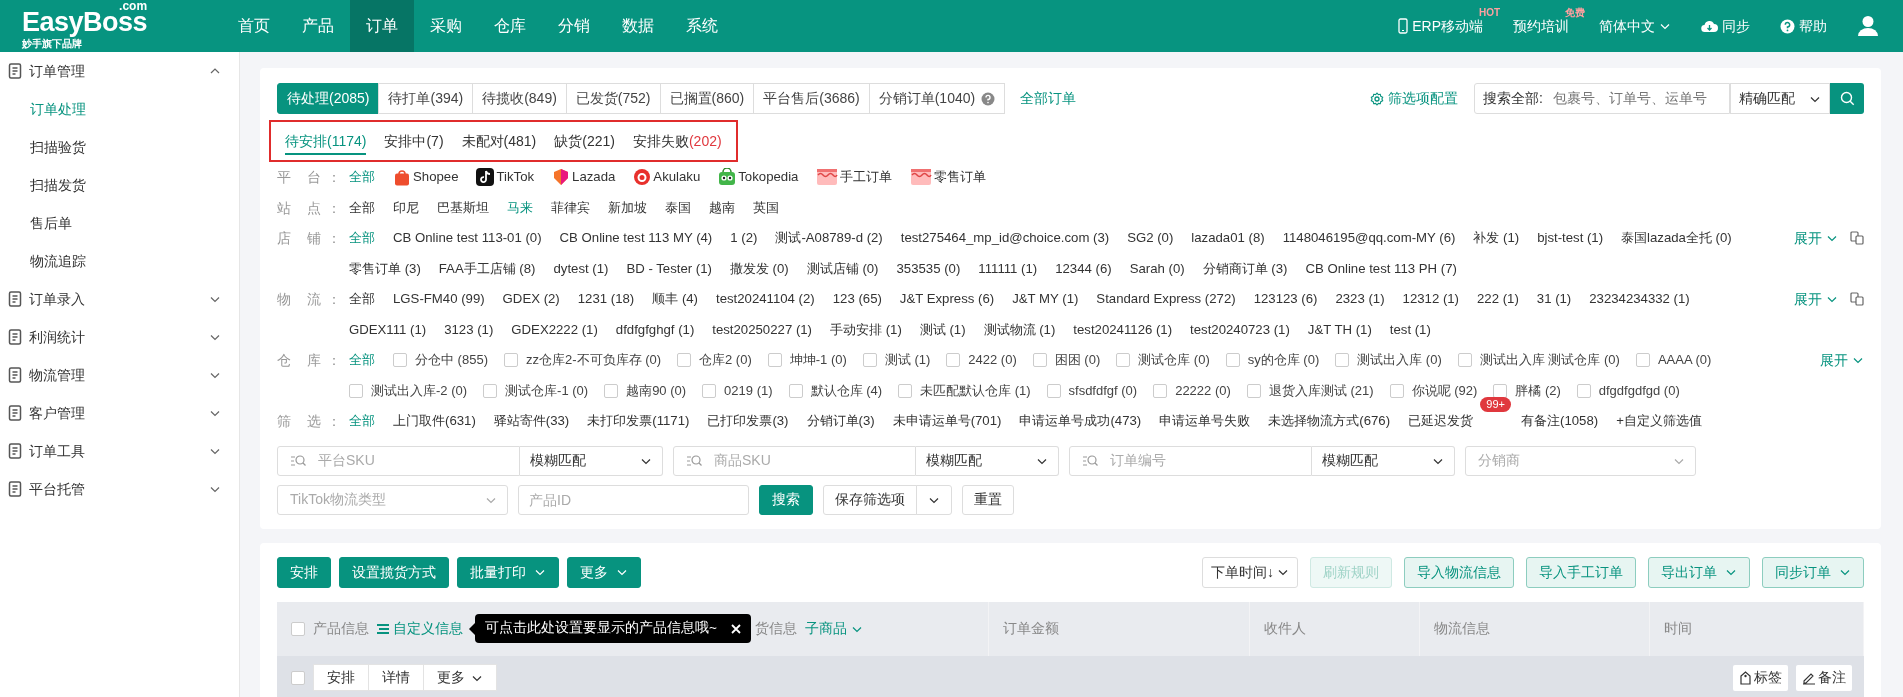 This screenshot has width=1903, height=697. What do you see at coordinates (669, 268) in the screenshot?
I see `filter-option: BD - Tester (1)` at bounding box center [669, 268].